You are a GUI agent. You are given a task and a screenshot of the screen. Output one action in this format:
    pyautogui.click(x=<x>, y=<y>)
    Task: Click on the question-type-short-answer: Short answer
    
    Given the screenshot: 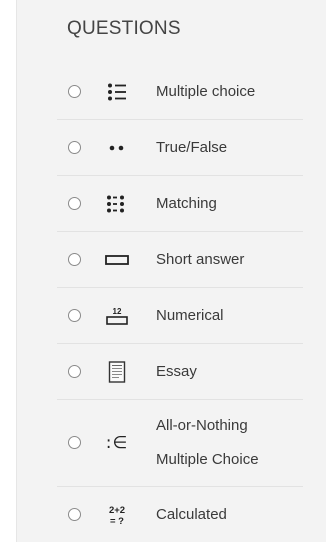 What is the action you would take?
    pyautogui.click(x=180, y=260)
    